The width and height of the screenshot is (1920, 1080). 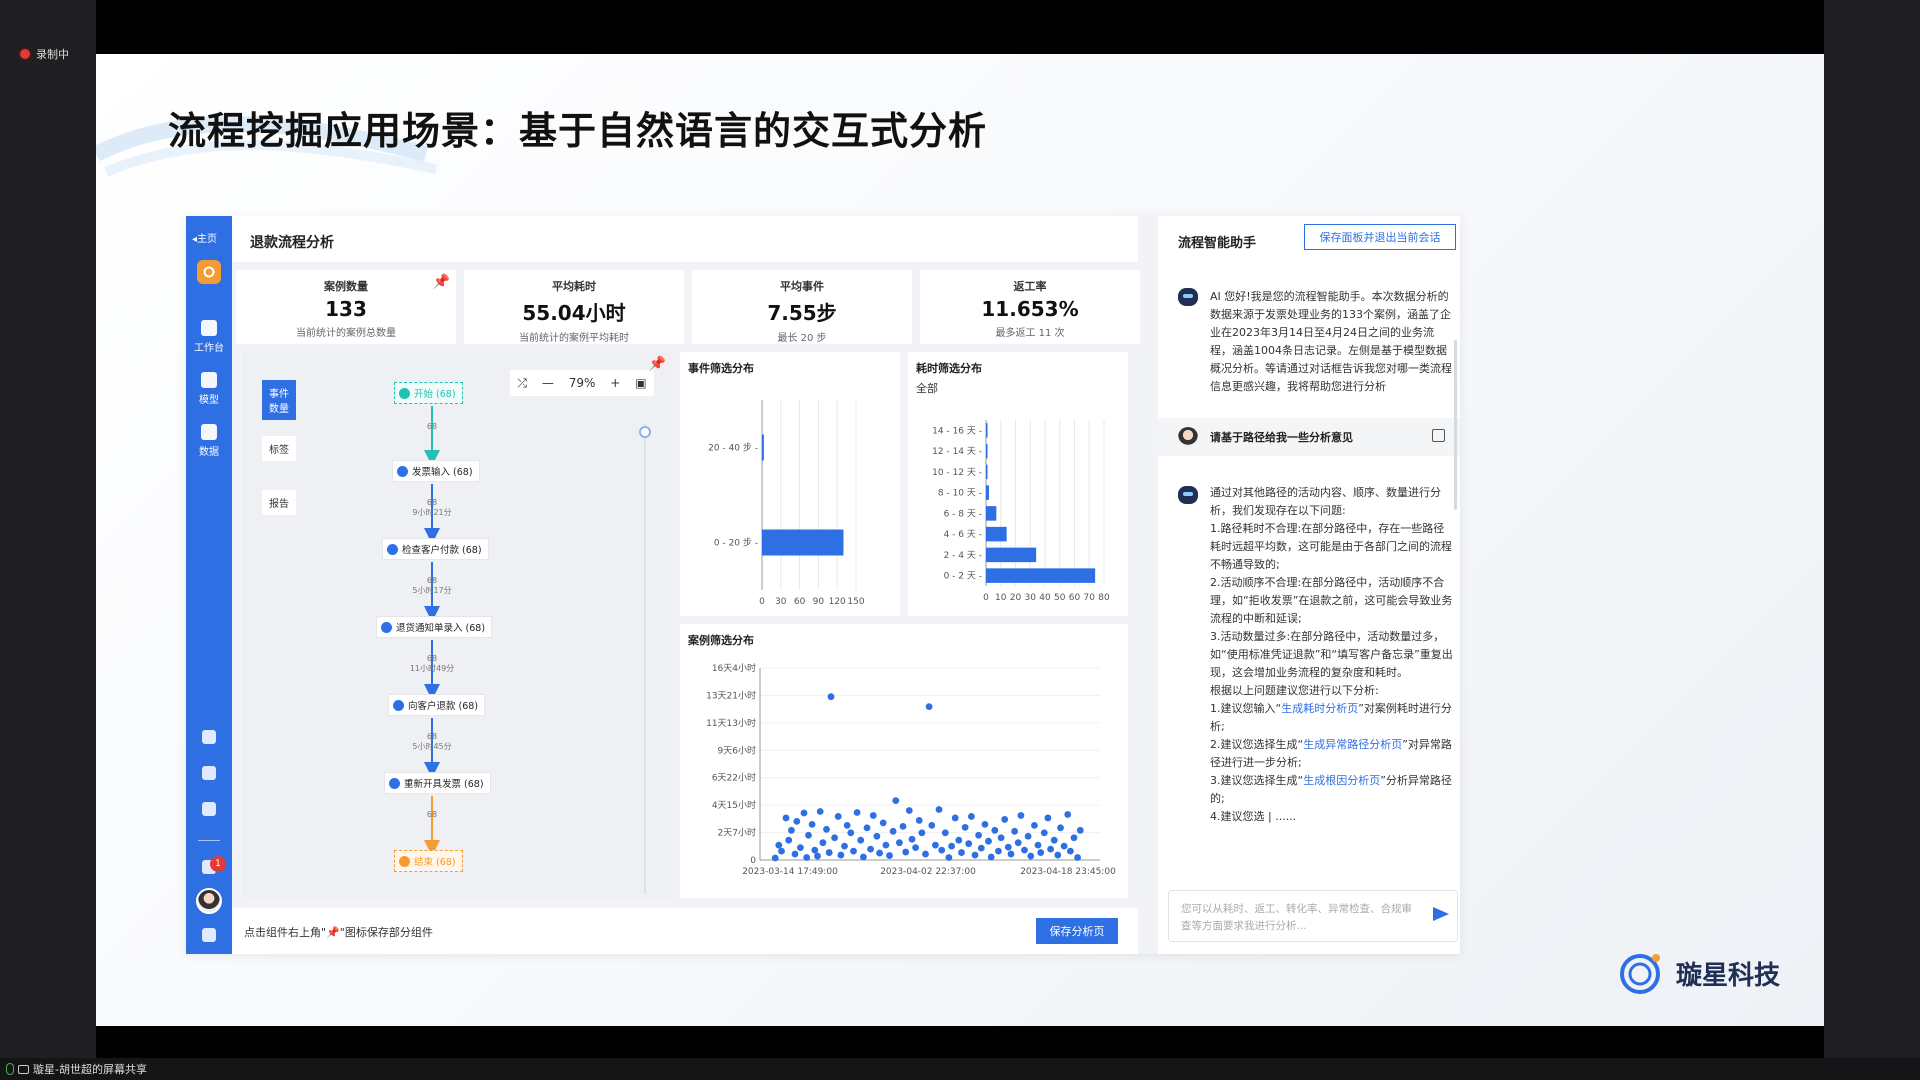 I want to click on assistant-title: 流程智能助手, so click(x=1217, y=243).